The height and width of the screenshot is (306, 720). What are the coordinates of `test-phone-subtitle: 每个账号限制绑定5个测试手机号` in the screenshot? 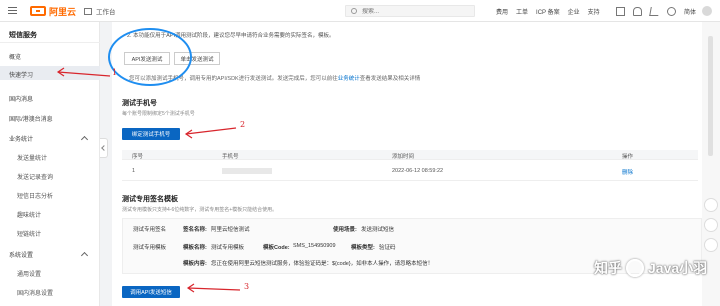 It's located at (158, 114).